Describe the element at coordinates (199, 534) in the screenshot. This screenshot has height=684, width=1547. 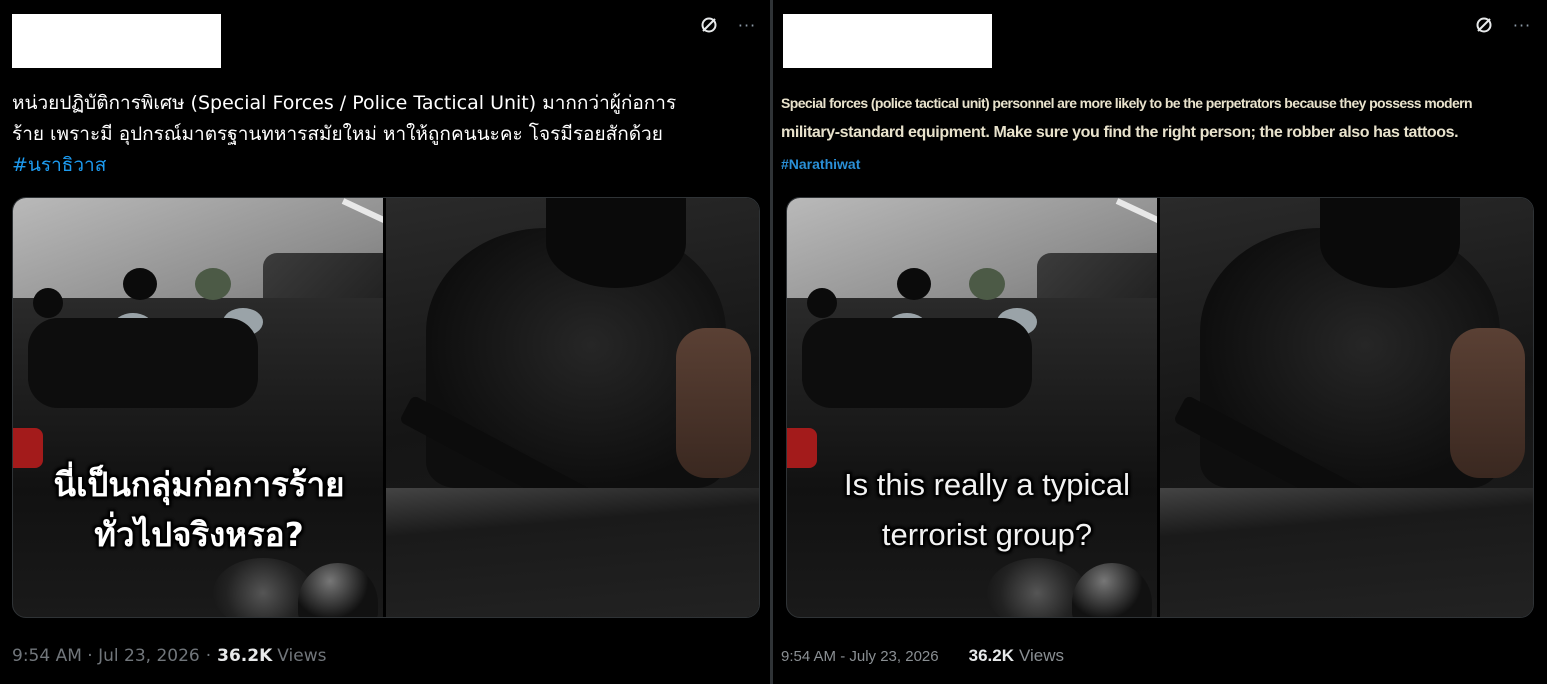
I see `image-caption-line-2: ทั่วไปจริงหรอ?` at that location.